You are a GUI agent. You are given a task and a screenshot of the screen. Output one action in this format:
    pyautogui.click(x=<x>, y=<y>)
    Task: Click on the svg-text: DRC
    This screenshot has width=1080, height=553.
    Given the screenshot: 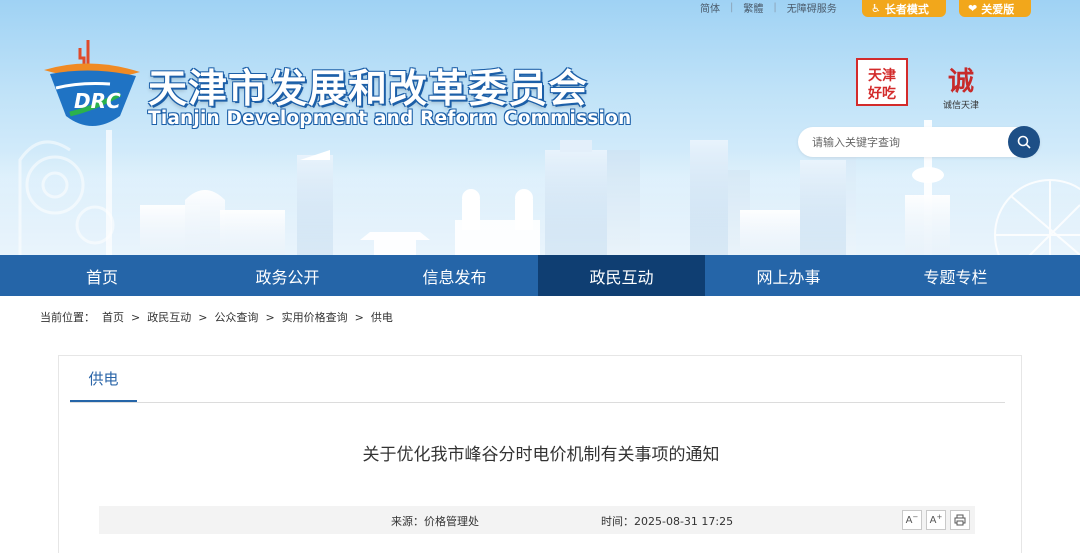 What is the action you would take?
    pyautogui.click(x=97, y=101)
    